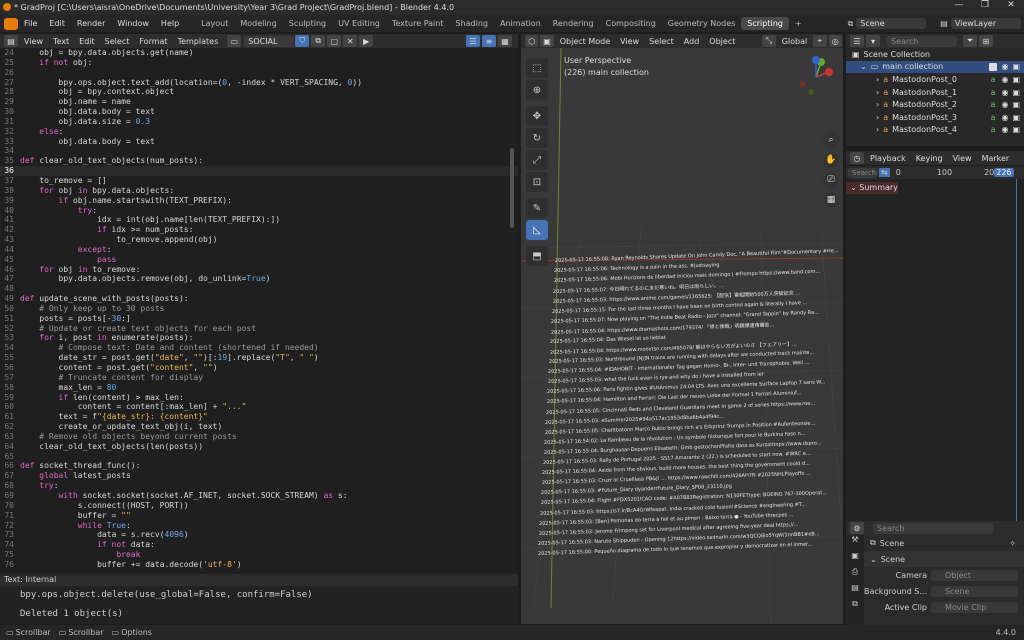 The height and width of the screenshot is (640, 1024). Describe the element at coordinates (473, 41) in the screenshot. I see `line-numbers-toggle-icon: ☰` at that location.